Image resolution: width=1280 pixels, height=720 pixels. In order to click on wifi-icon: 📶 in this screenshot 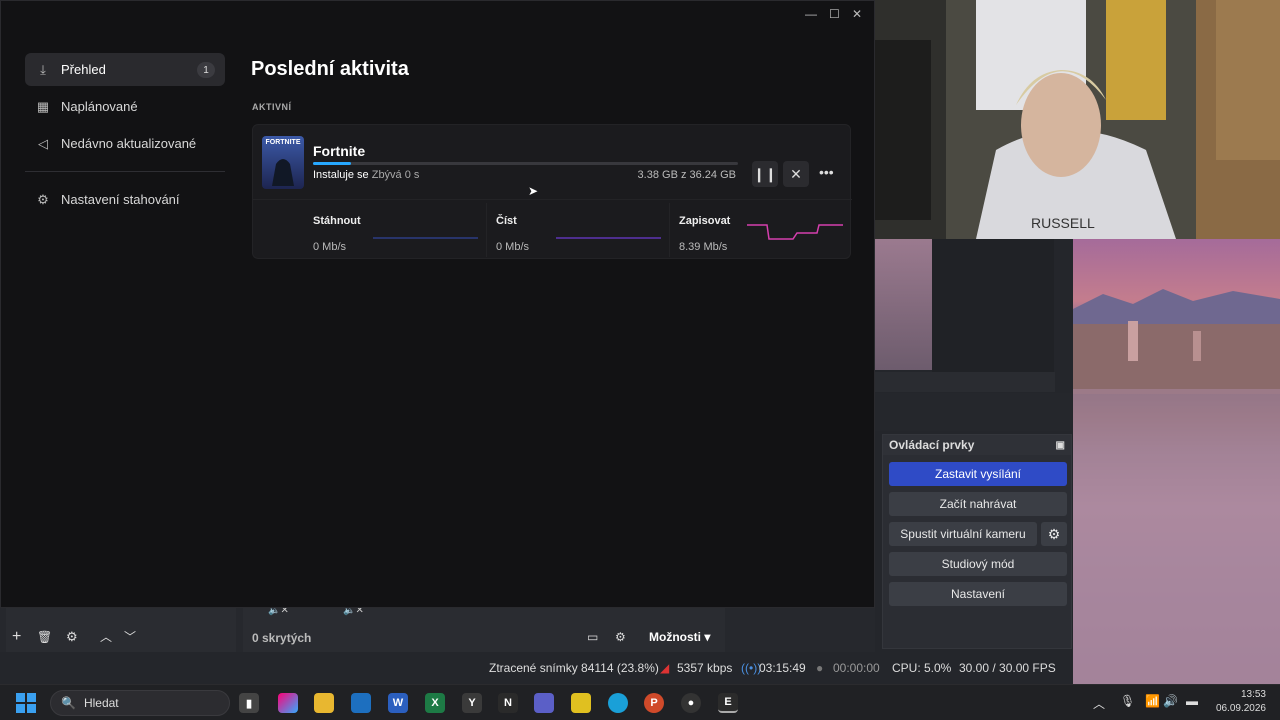, I will do `click(1152, 701)`.